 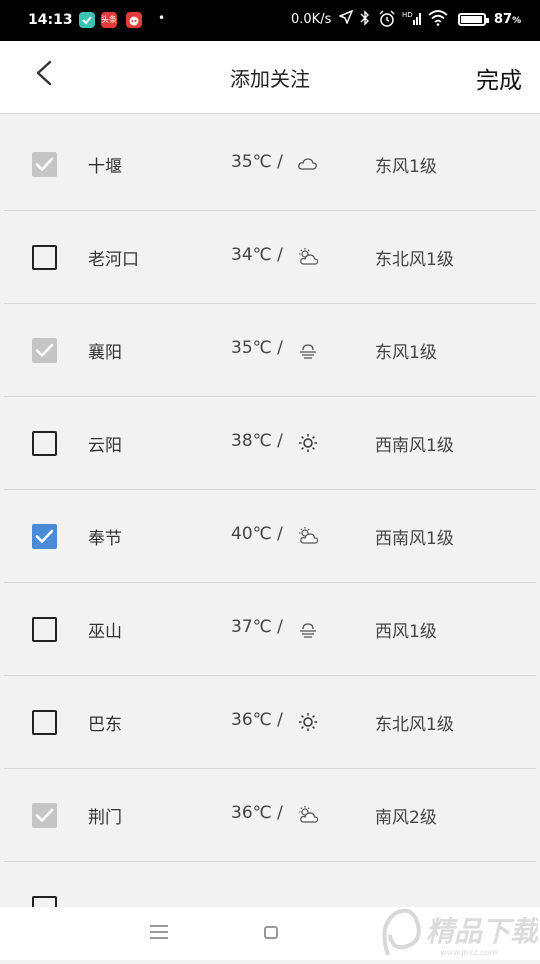 I want to click on city-temperature: 37℃ /, so click(x=257, y=627).